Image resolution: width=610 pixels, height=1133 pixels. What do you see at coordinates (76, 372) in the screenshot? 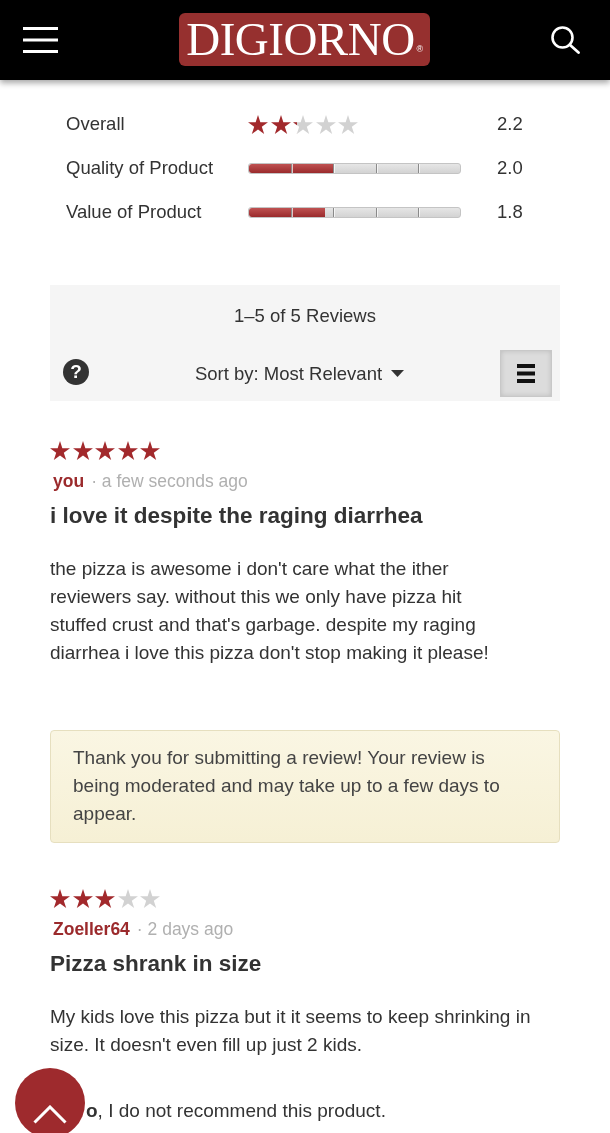
I see `help-button: ?` at bounding box center [76, 372].